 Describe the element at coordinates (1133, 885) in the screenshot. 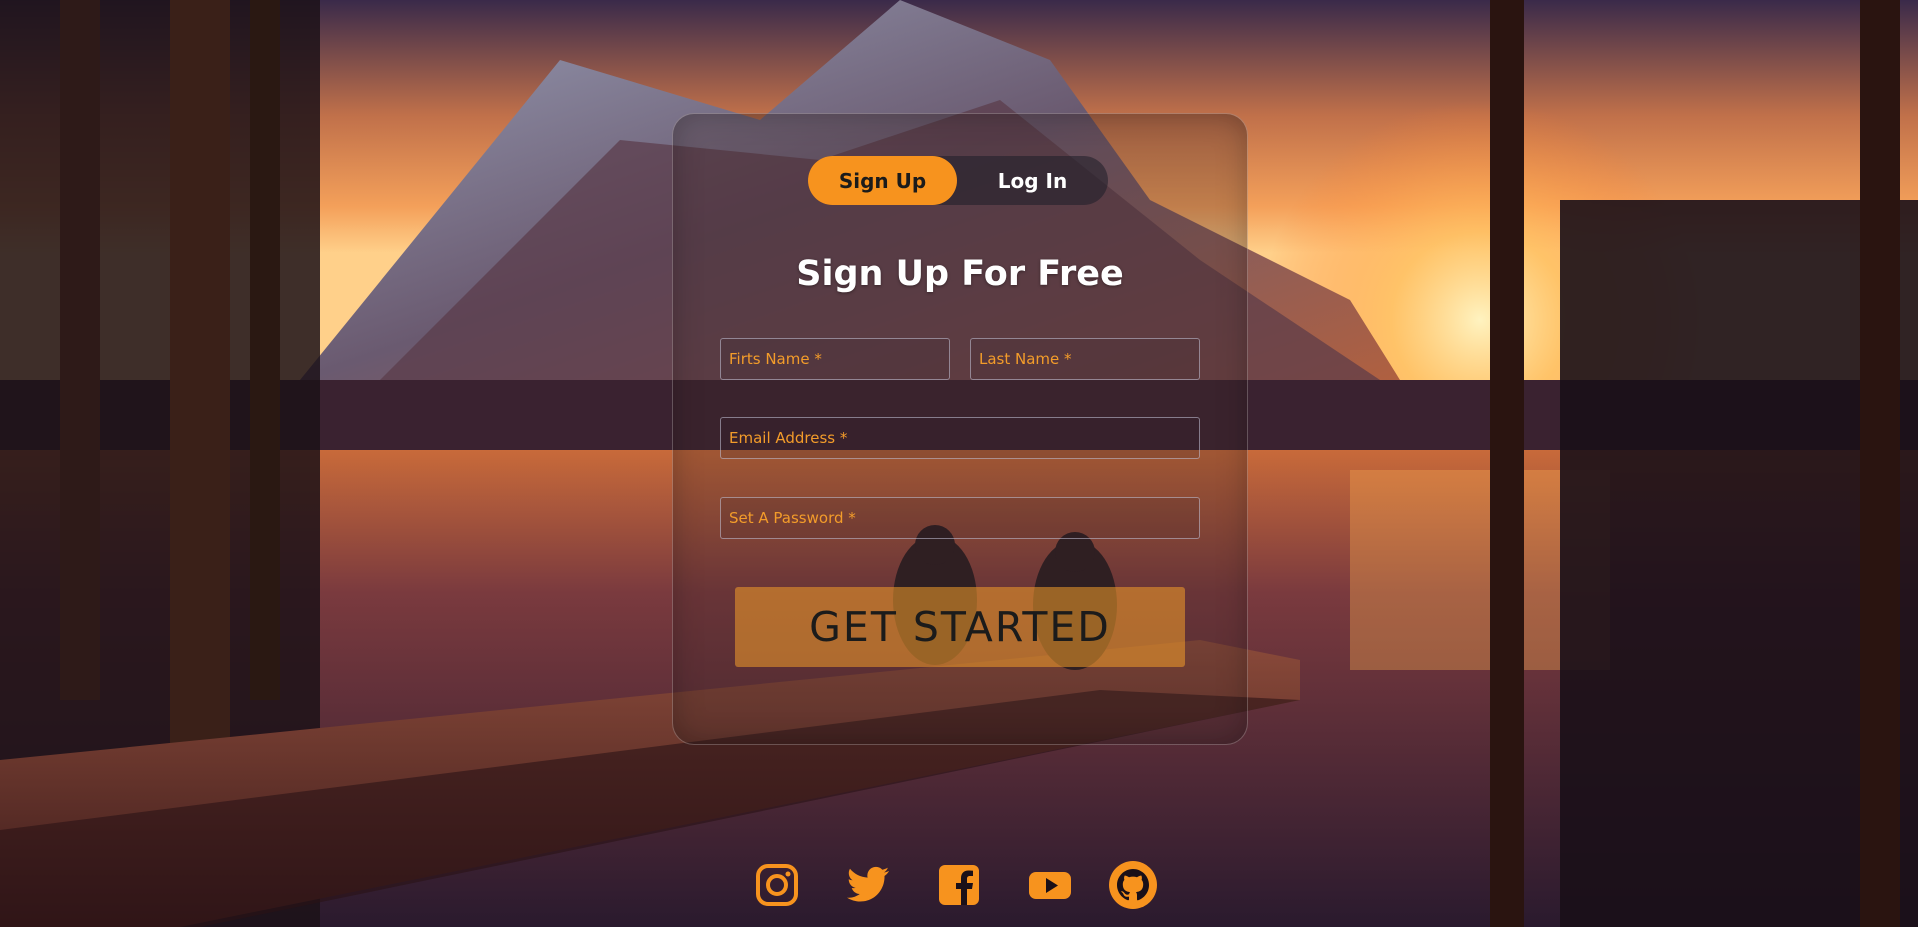

I see `github-icon` at that location.